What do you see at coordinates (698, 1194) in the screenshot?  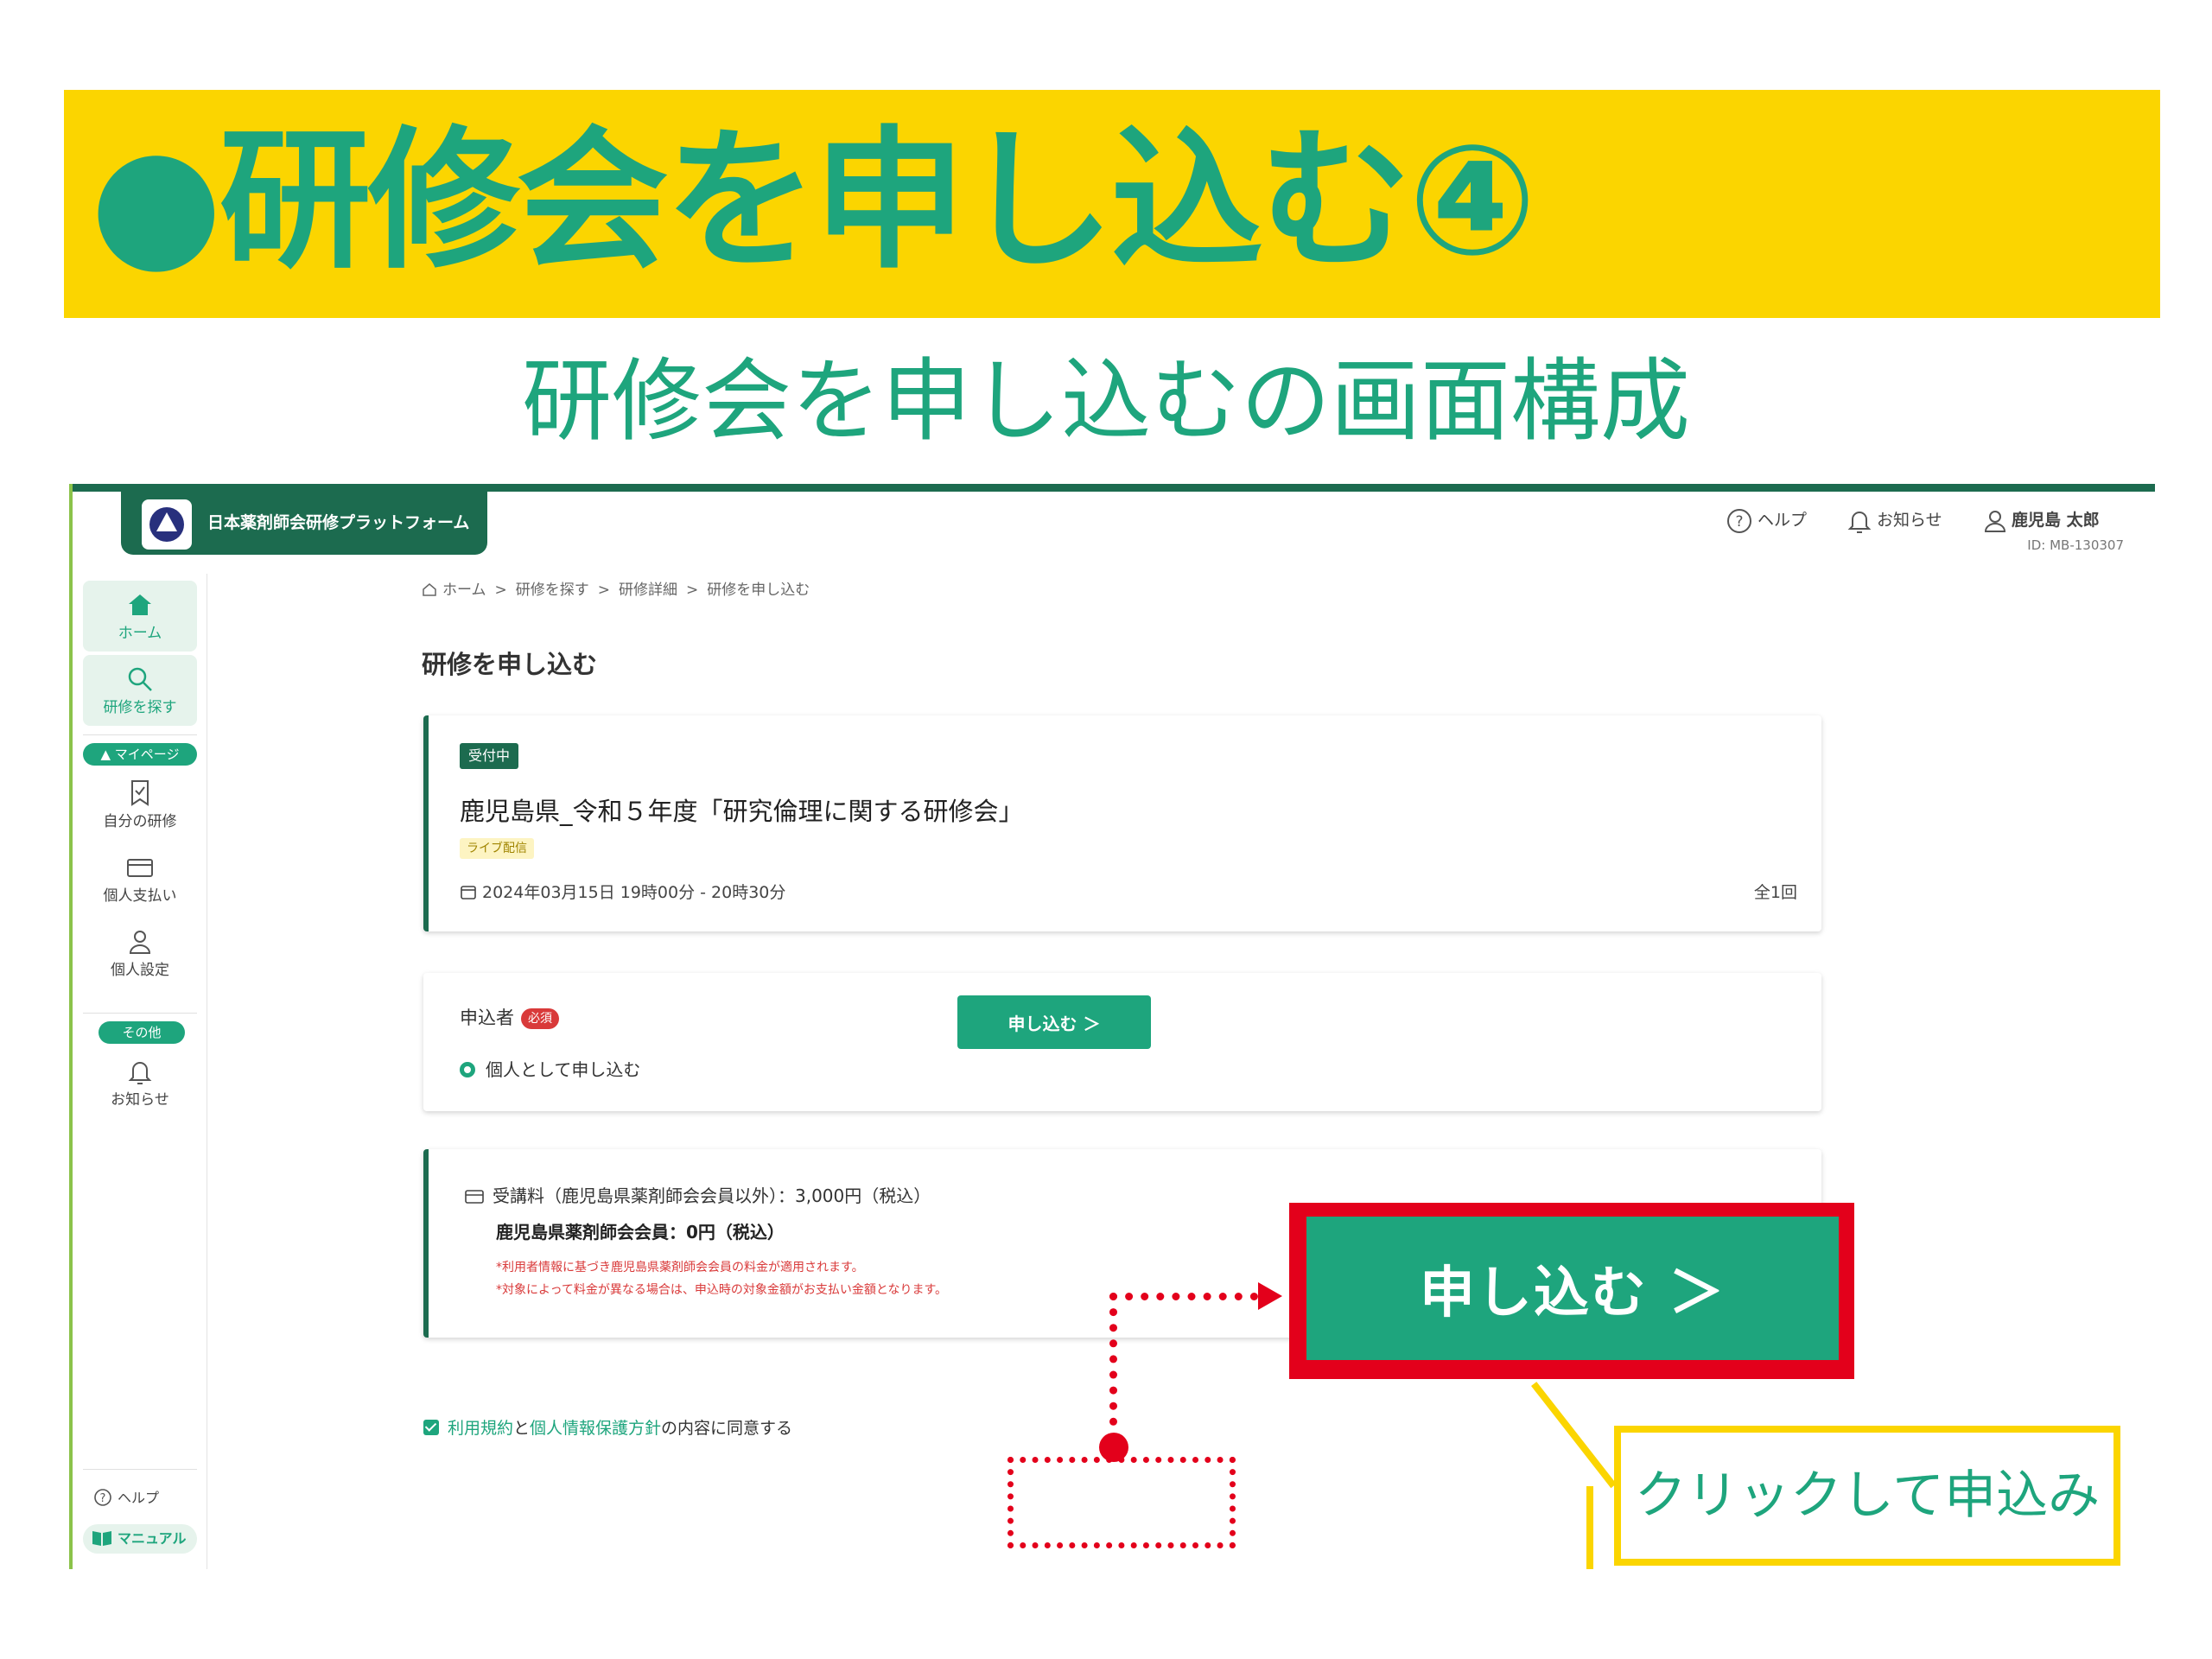 I see `fee-nonmember: 受講料（鹿児島県薬剤師会会員以外）：3,000円（税込）` at bounding box center [698, 1194].